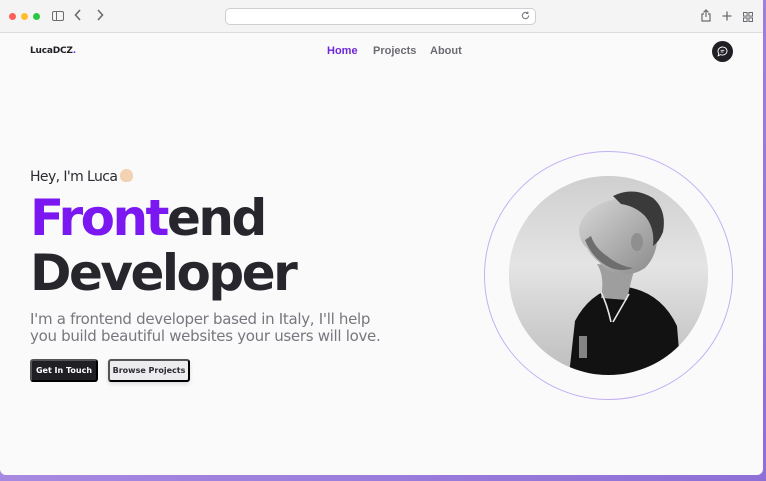  Describe the element at coordinates (394, 51) in the screenshot. I see `nav-projects: Projects` at that location.